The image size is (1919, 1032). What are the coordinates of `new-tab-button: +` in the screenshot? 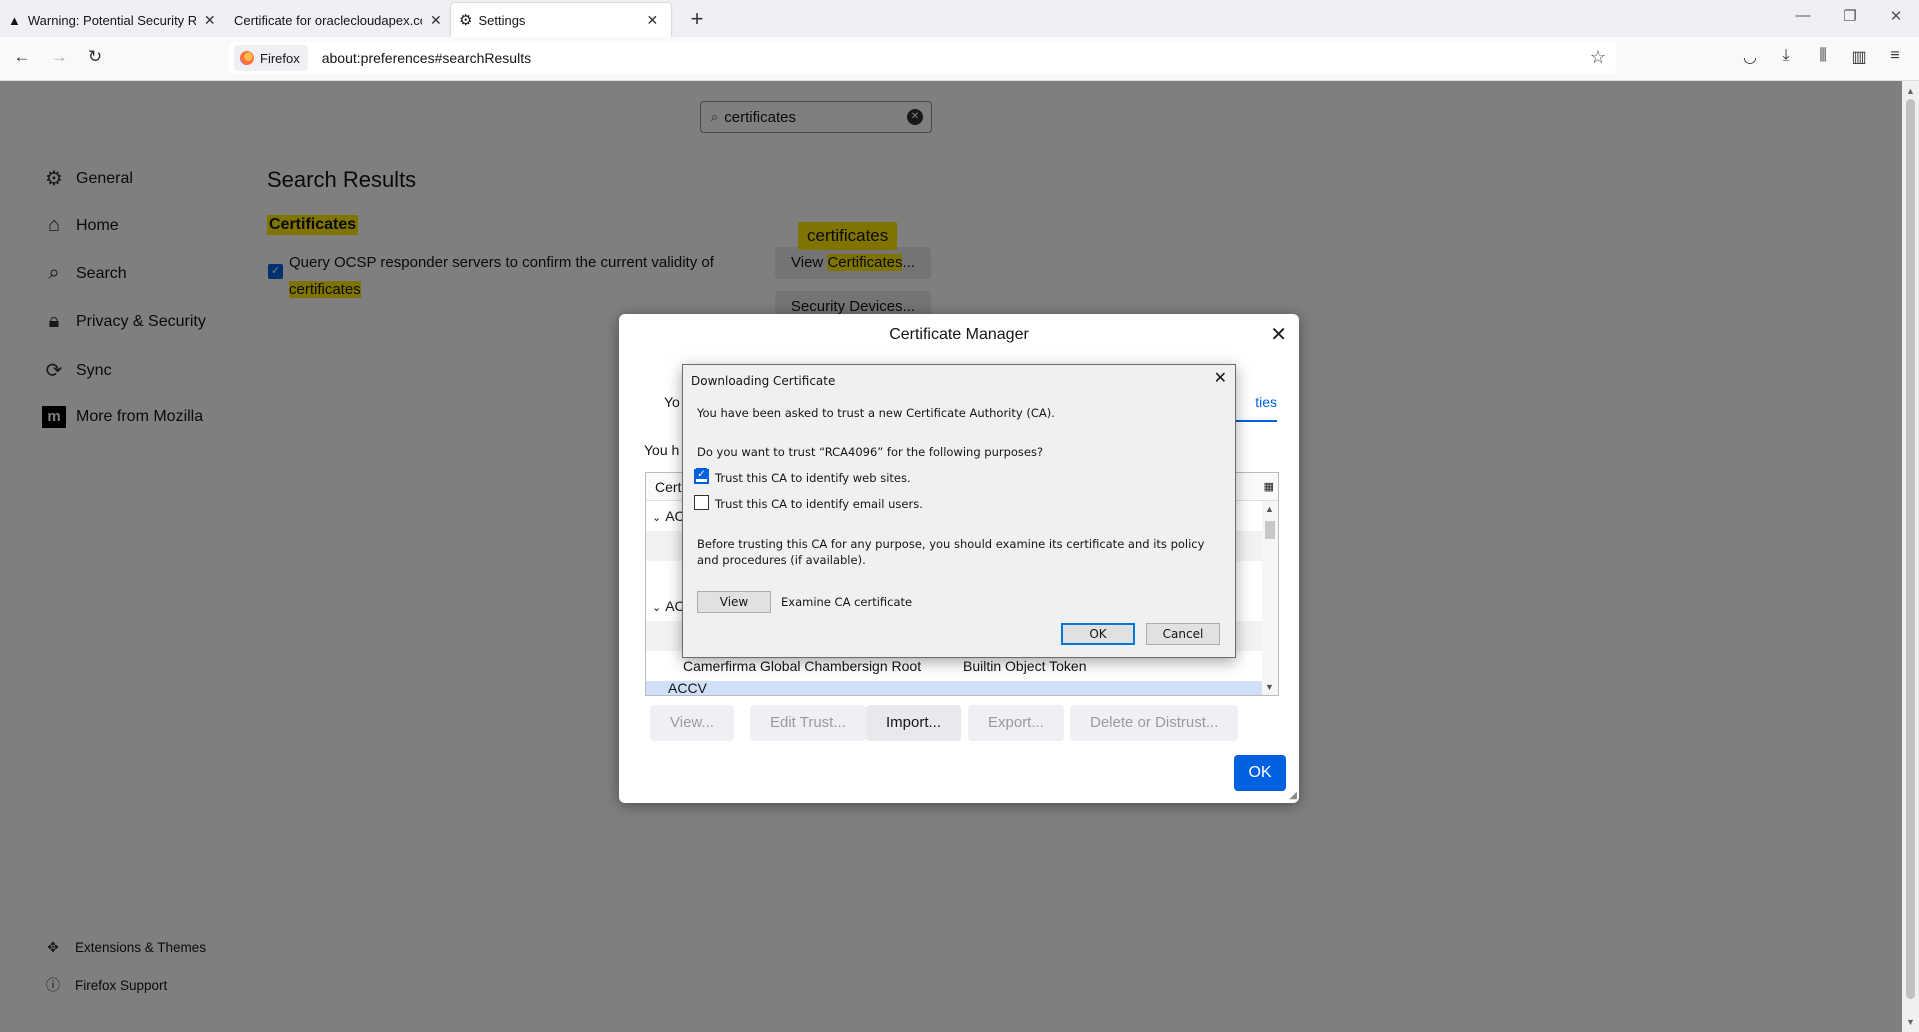 It's located at (697, 19).